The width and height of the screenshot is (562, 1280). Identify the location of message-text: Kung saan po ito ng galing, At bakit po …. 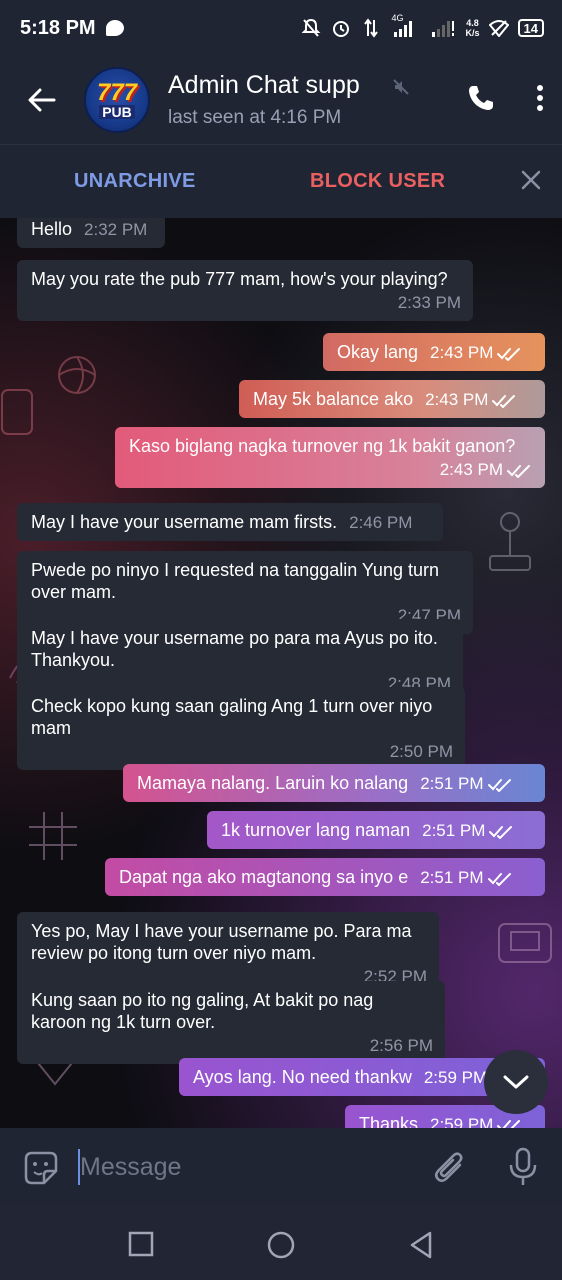
(202, 1011).